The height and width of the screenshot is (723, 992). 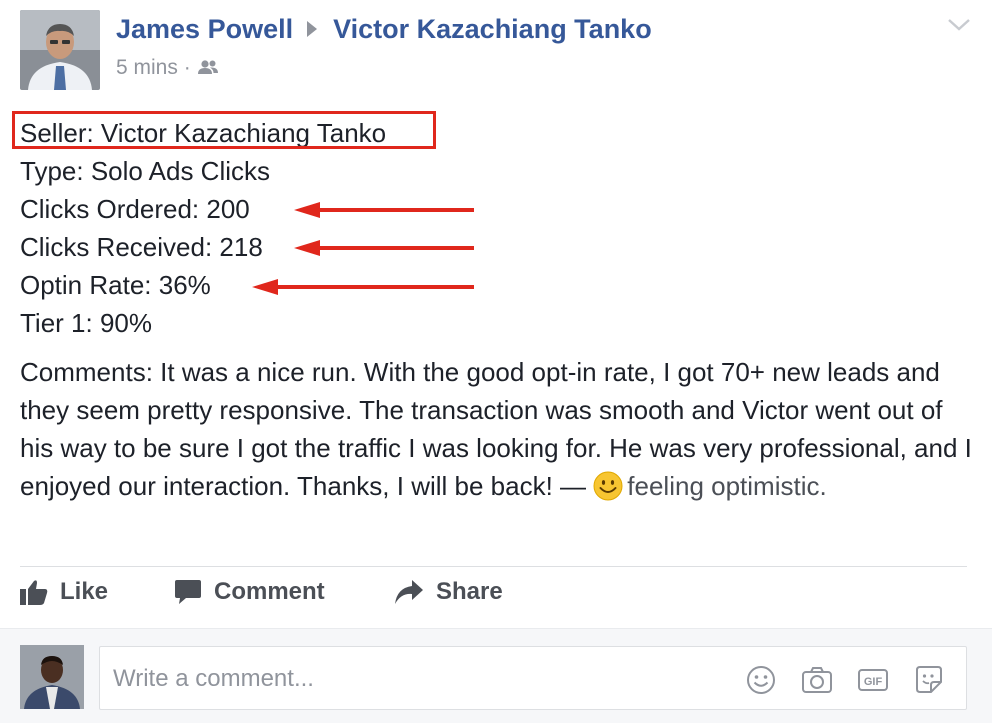 I want to click on post-meta: 5 mins ·, so click(x=167, y=68).